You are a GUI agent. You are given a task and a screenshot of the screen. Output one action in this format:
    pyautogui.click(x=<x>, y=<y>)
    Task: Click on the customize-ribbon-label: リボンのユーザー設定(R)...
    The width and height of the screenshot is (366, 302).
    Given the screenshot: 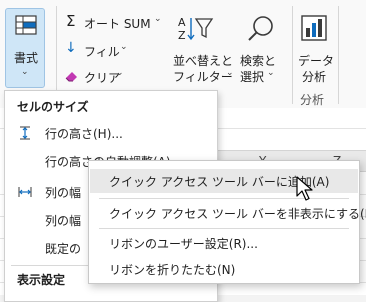 What is the action you would take?
    pyautogui.click(x=183, y=244)
    